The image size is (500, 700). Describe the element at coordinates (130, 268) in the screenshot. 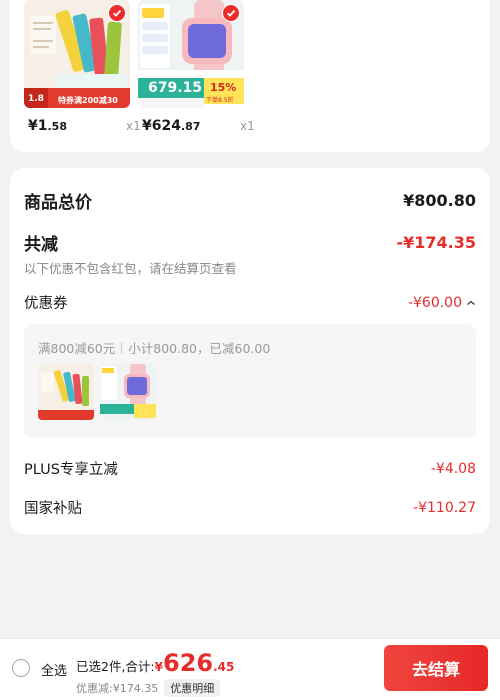

I see `reduction-note: 以下优惠不包含红包，请在结算页查看` at that location.